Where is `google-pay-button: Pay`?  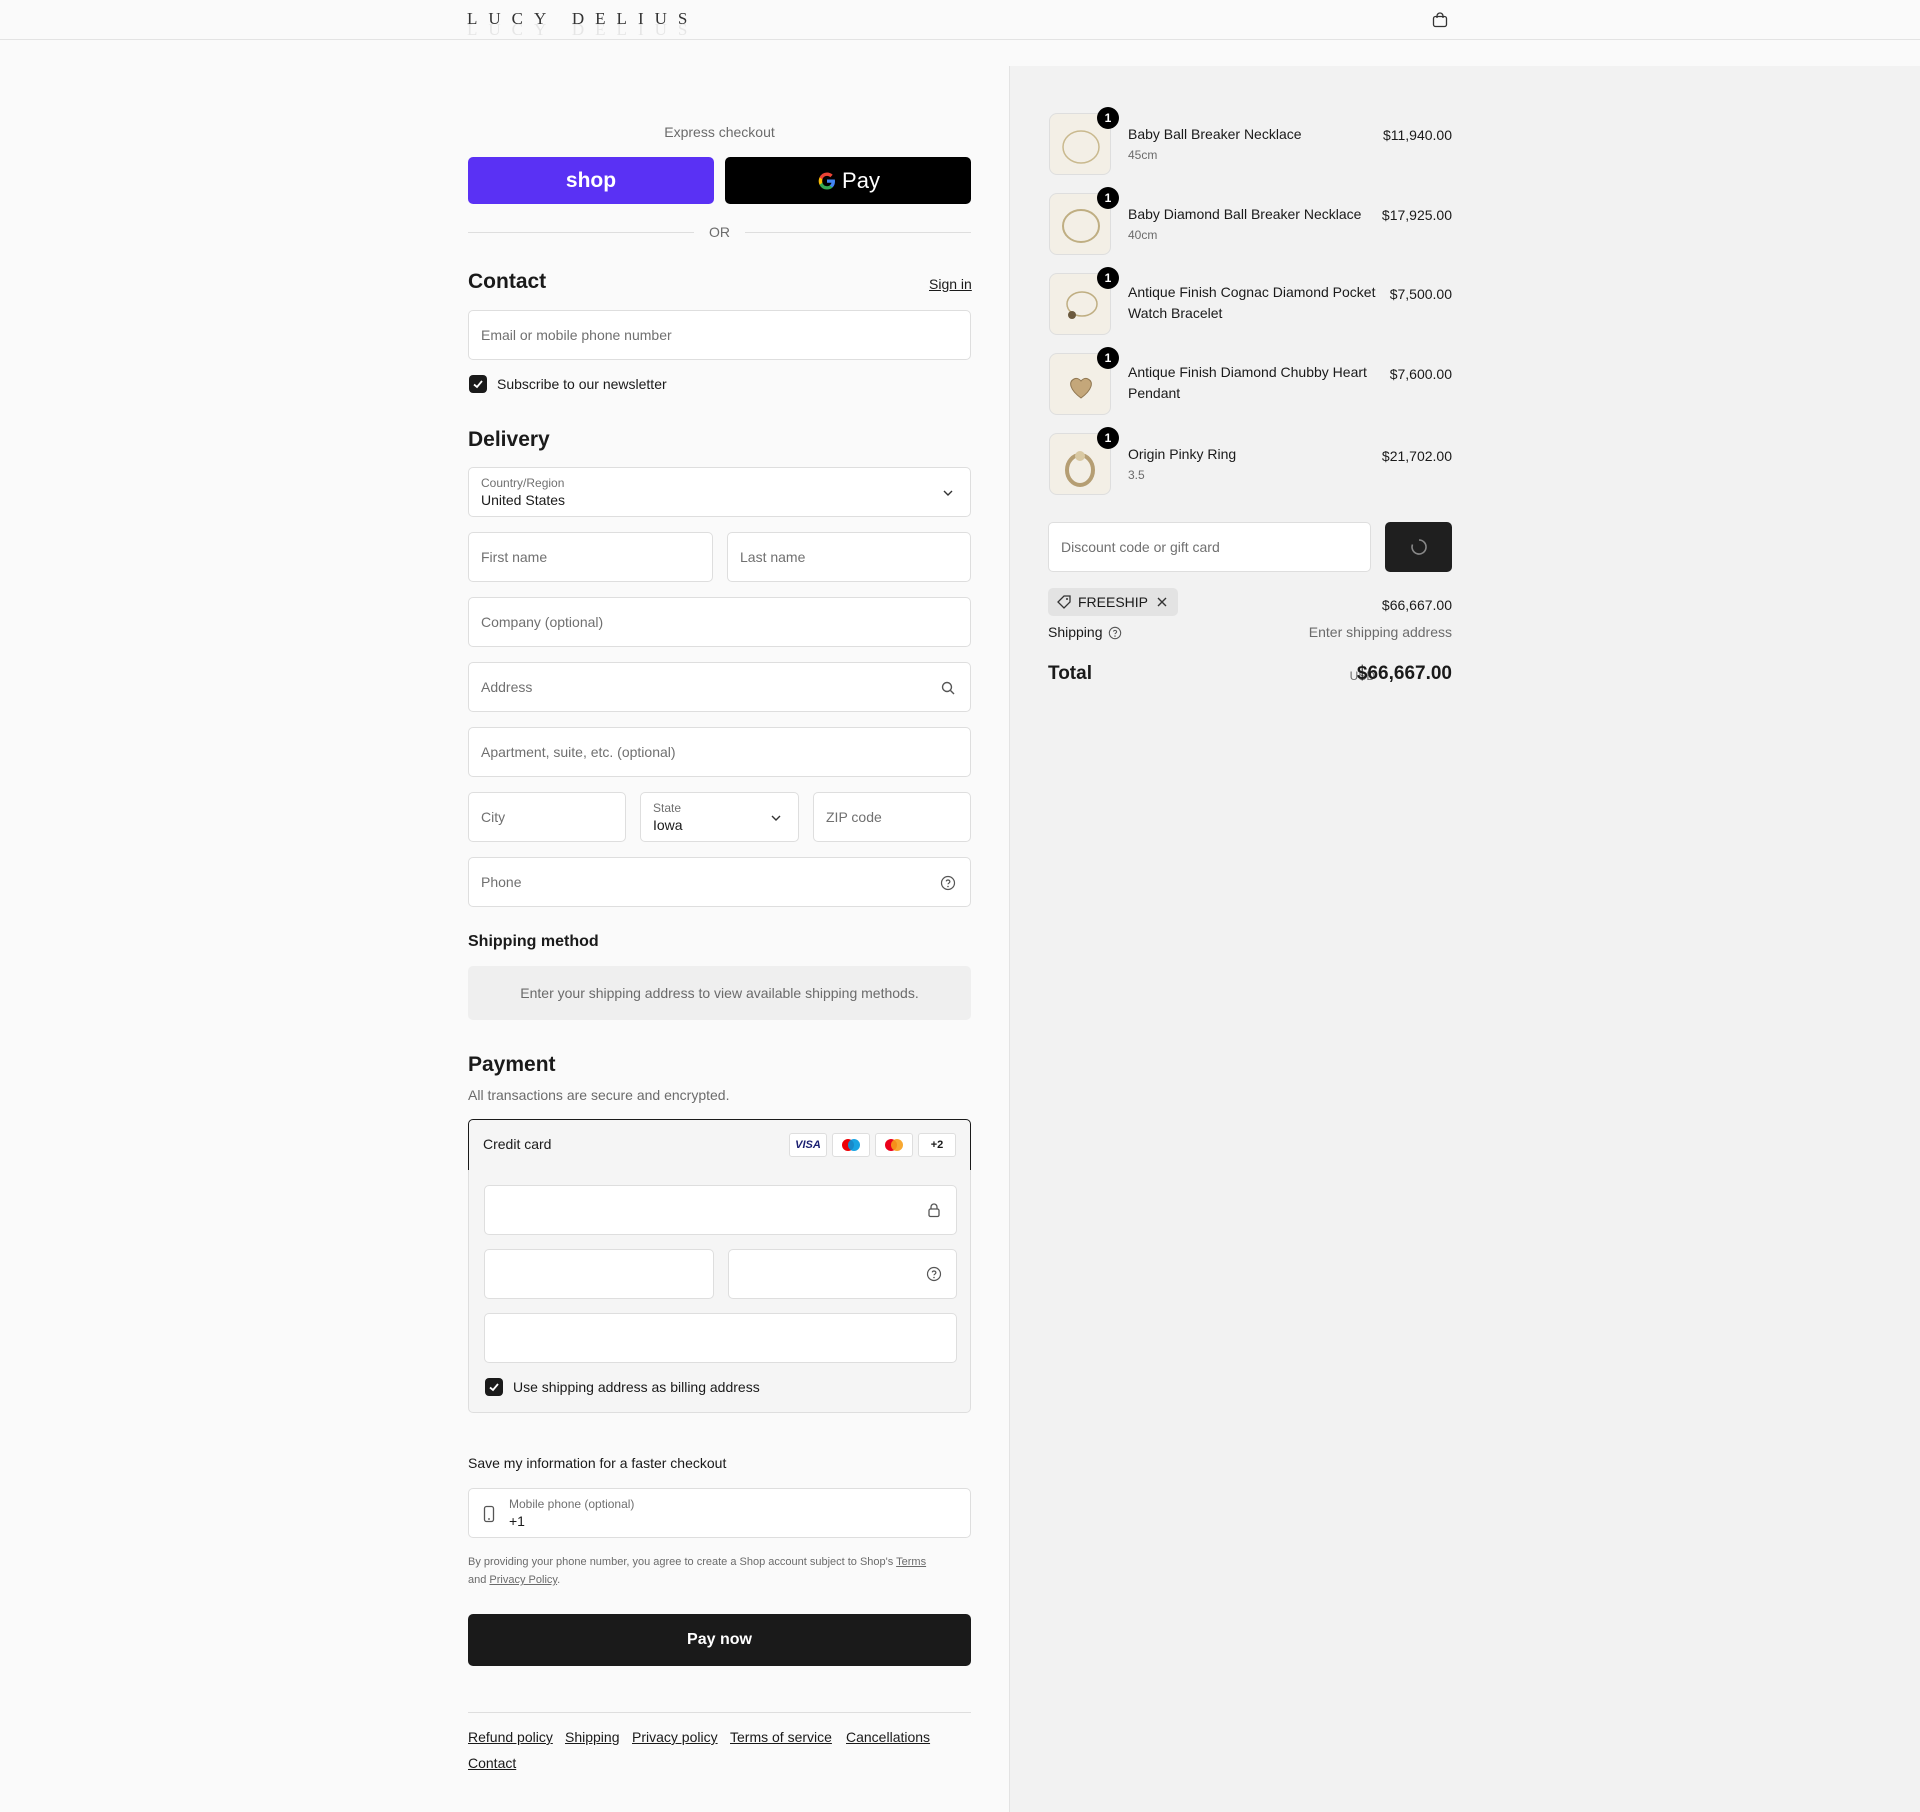 google-pay-button: Pay is located at coordinates (848, 180).